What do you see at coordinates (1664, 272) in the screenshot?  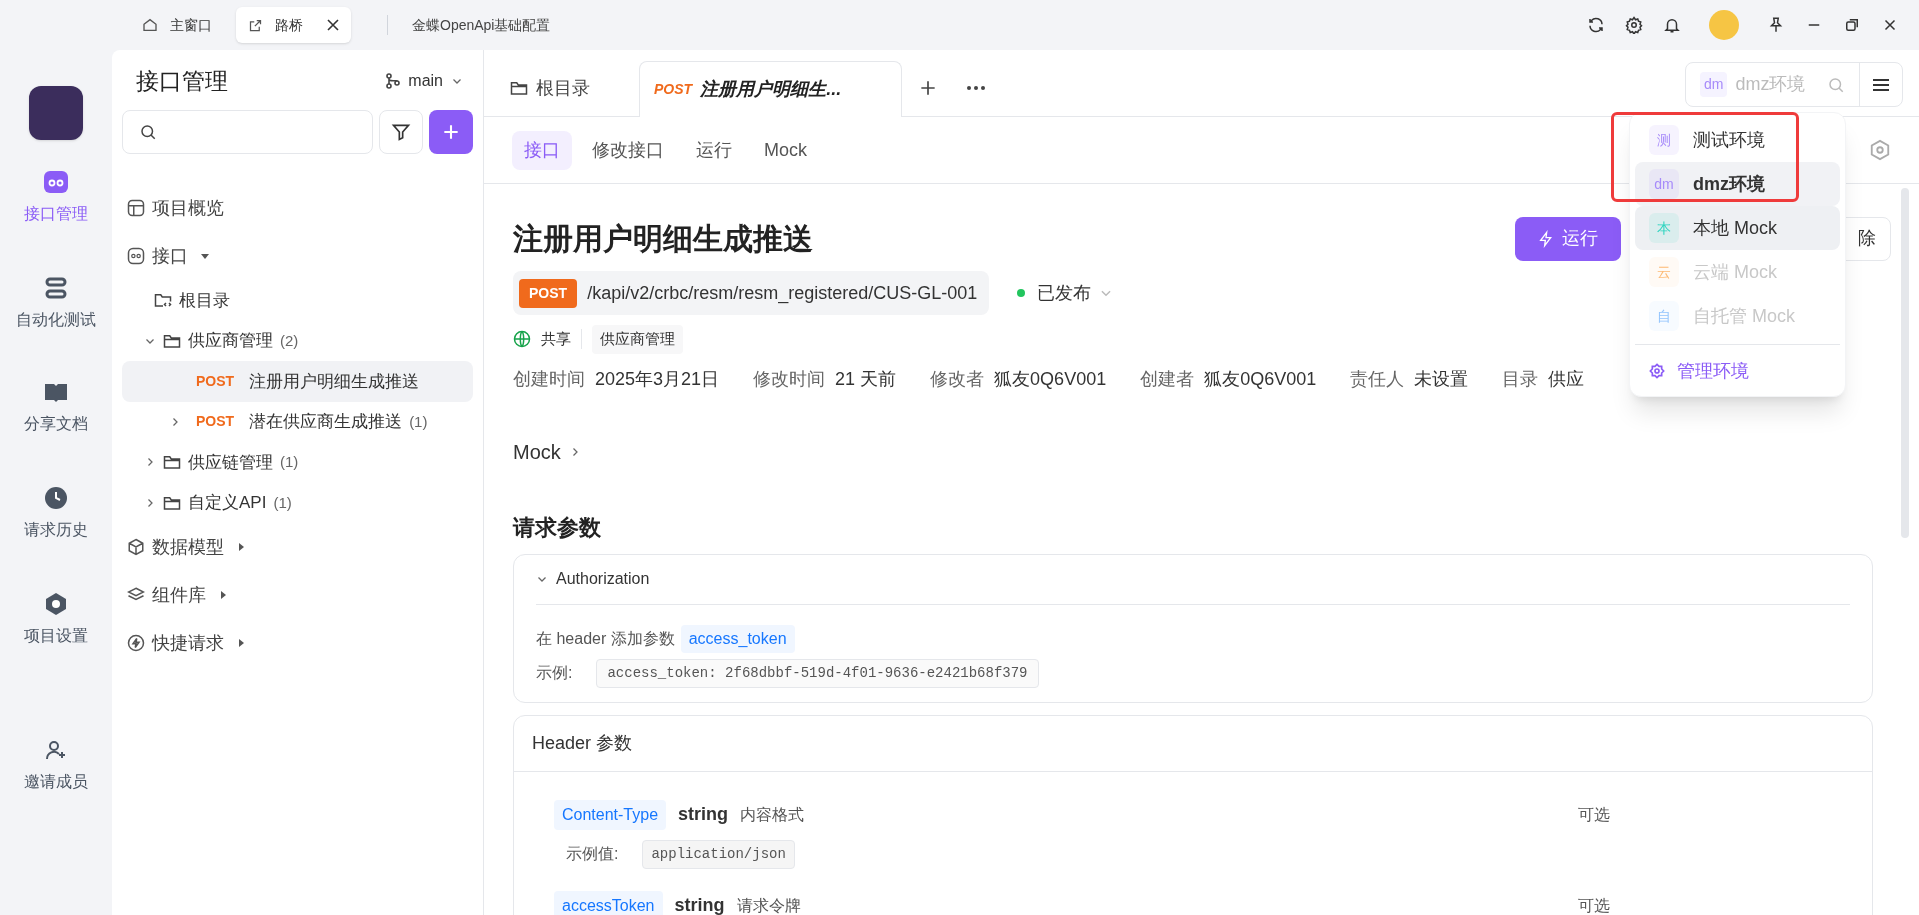 I see `environment-badge: 云` at bounding box center [1664, 272].